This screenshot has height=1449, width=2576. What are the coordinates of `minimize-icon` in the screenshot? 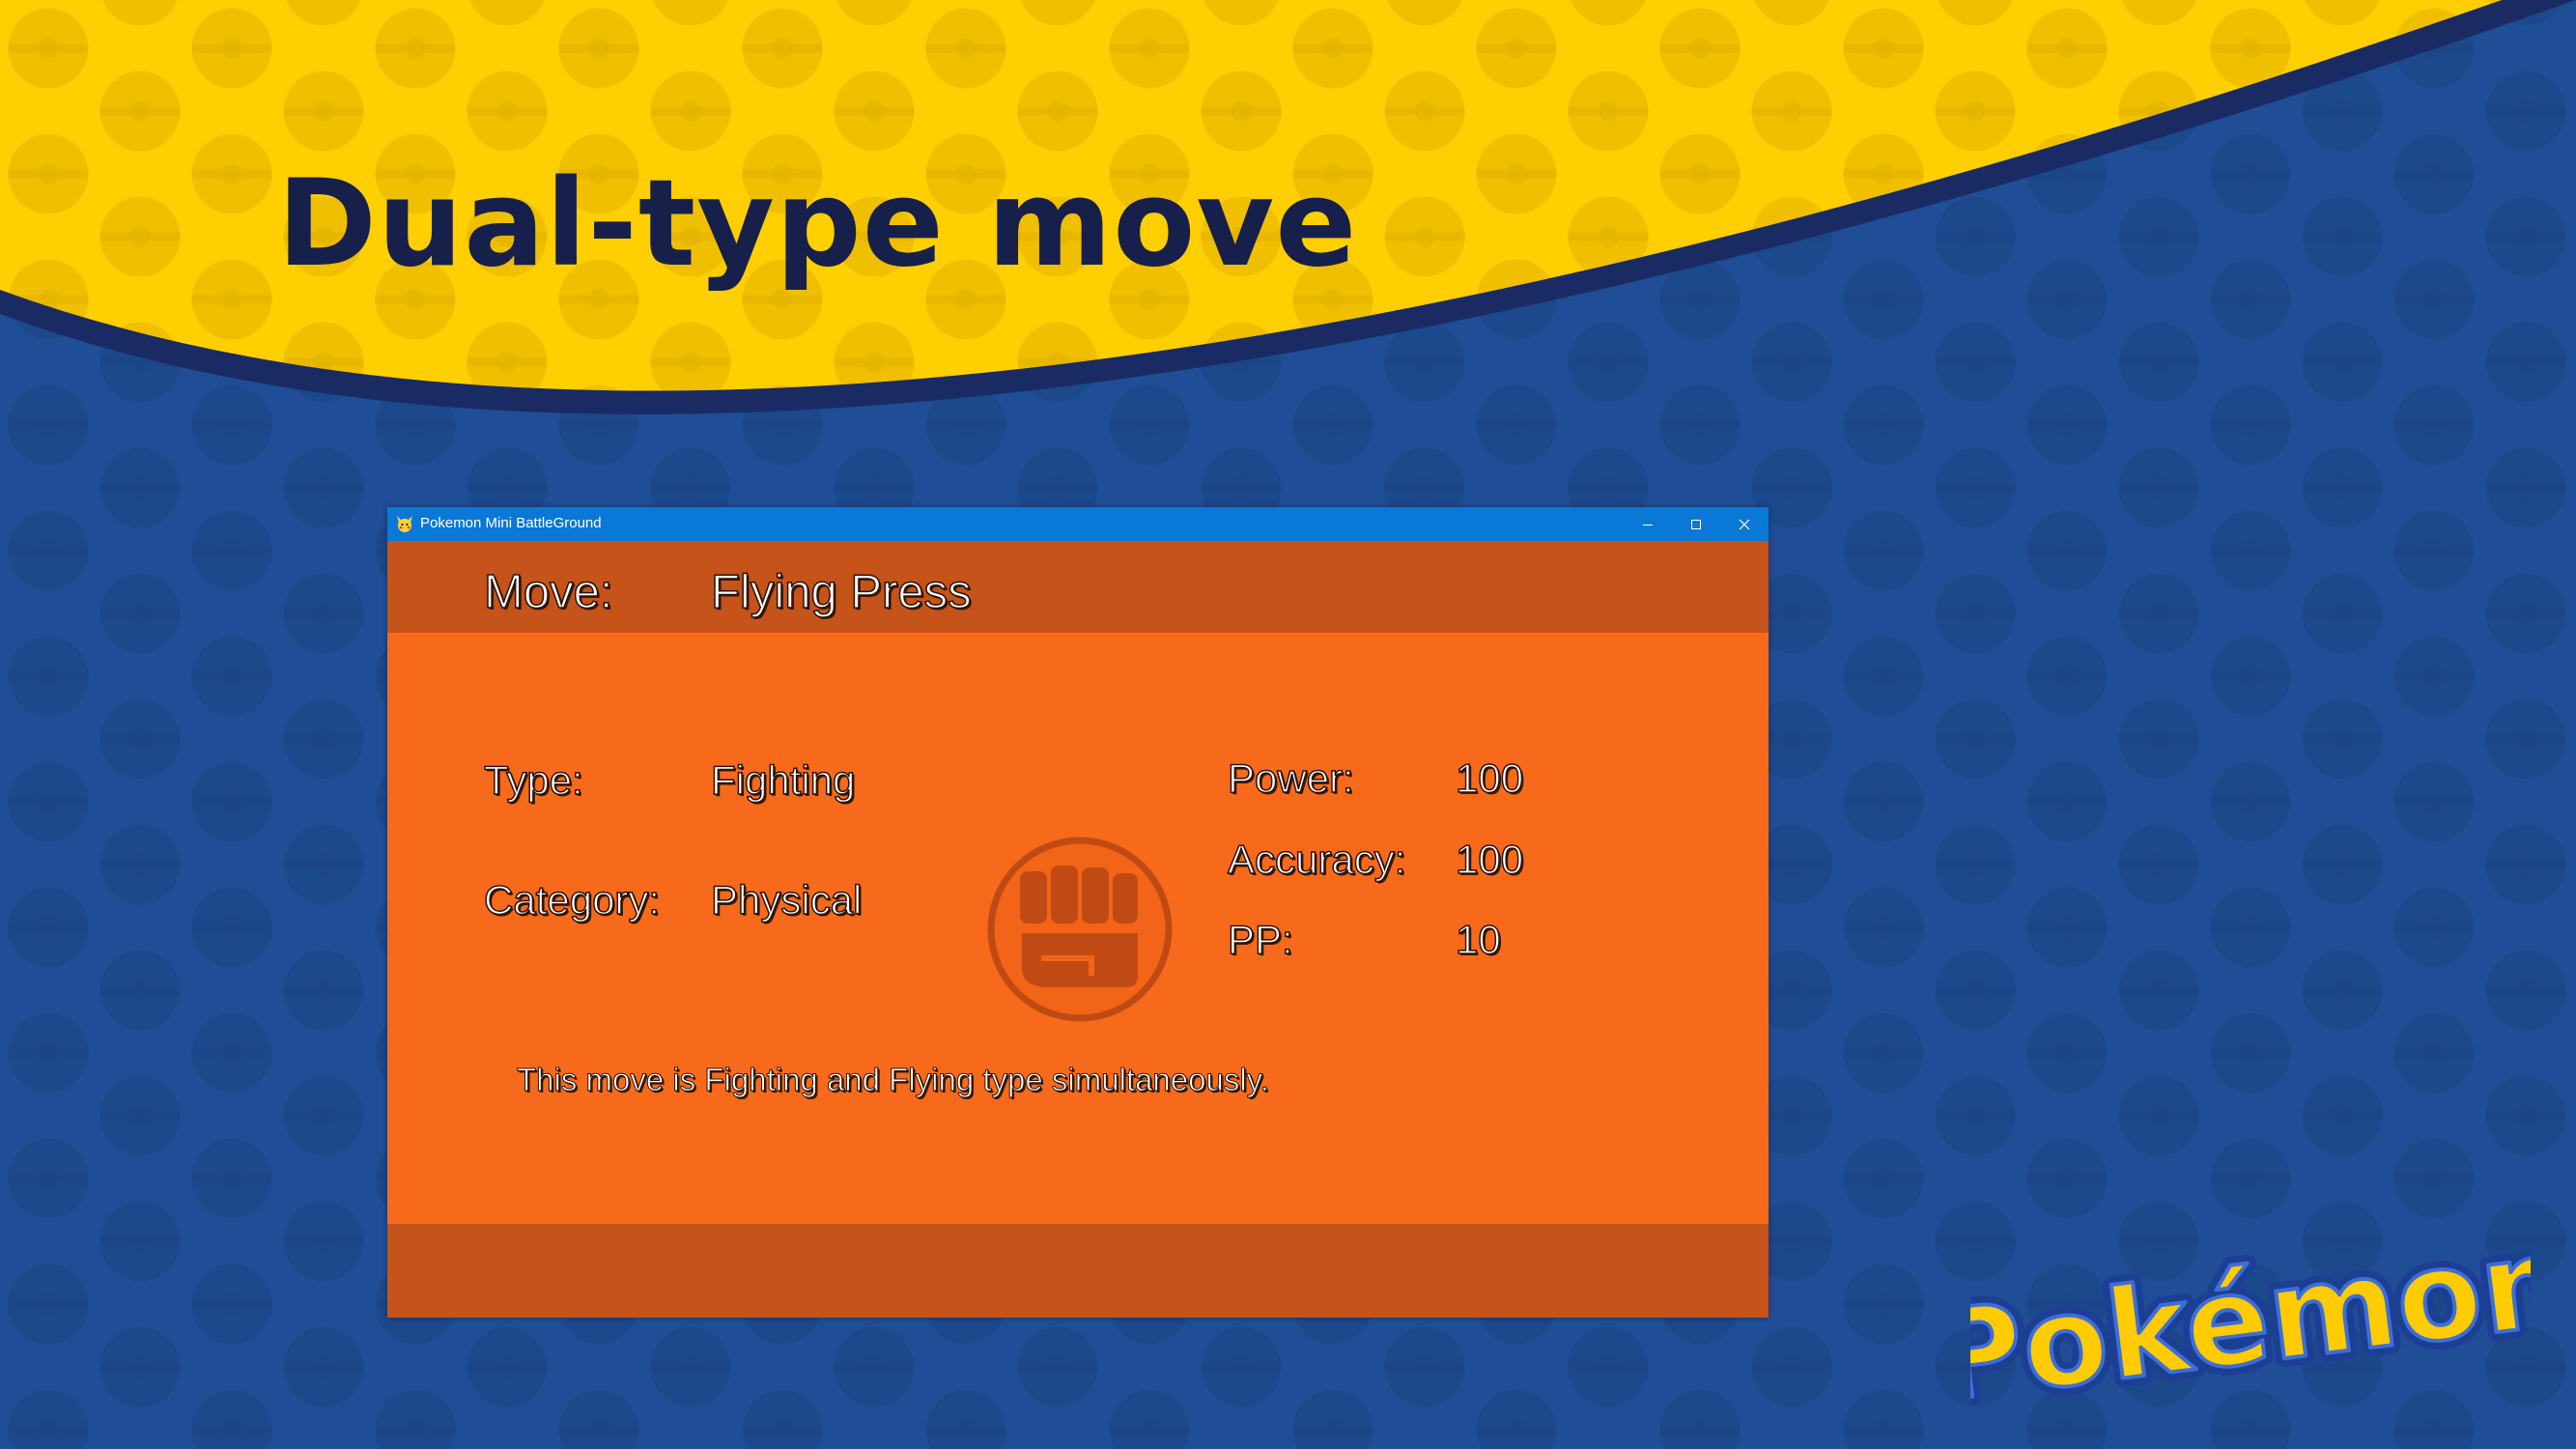 It's located at (1648, 525).